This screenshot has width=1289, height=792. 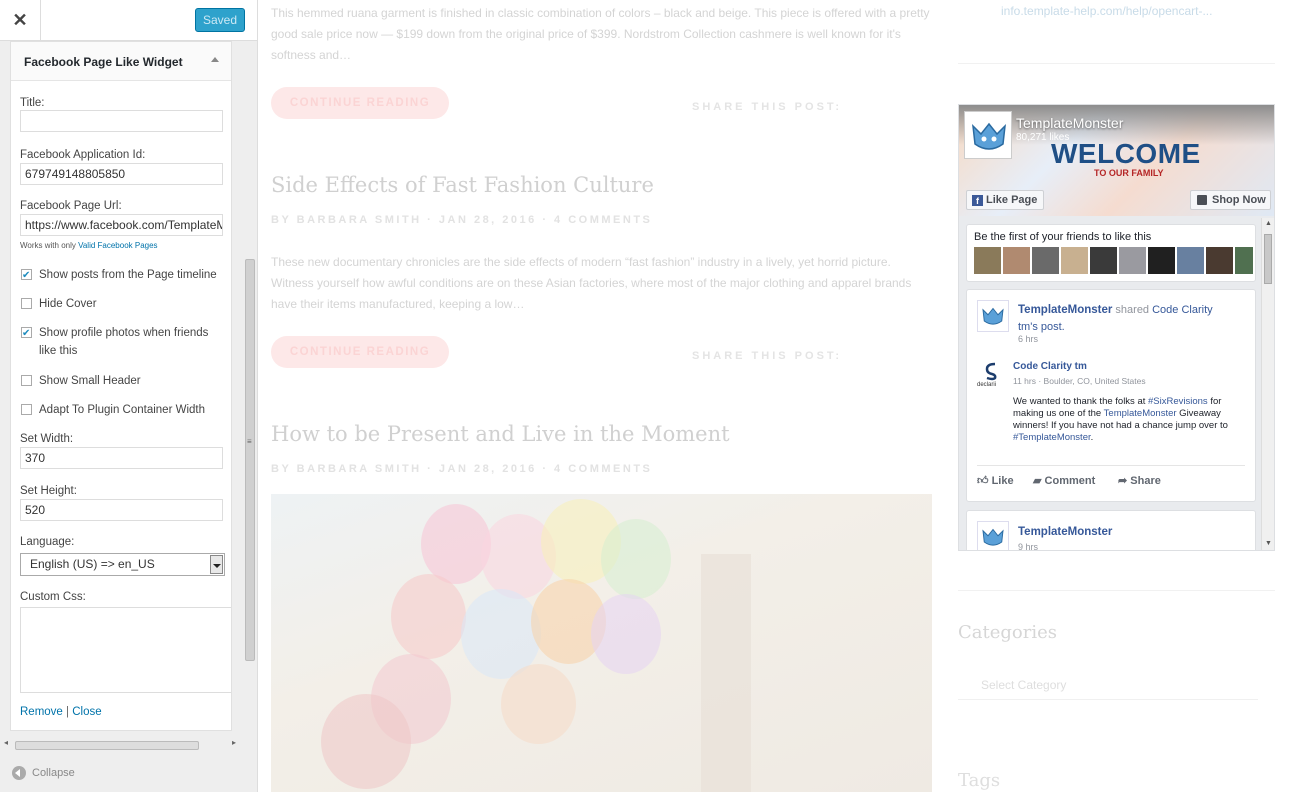 I want to click on scroll-left-arrow-icon: ◂, so click(x=6, y=742).